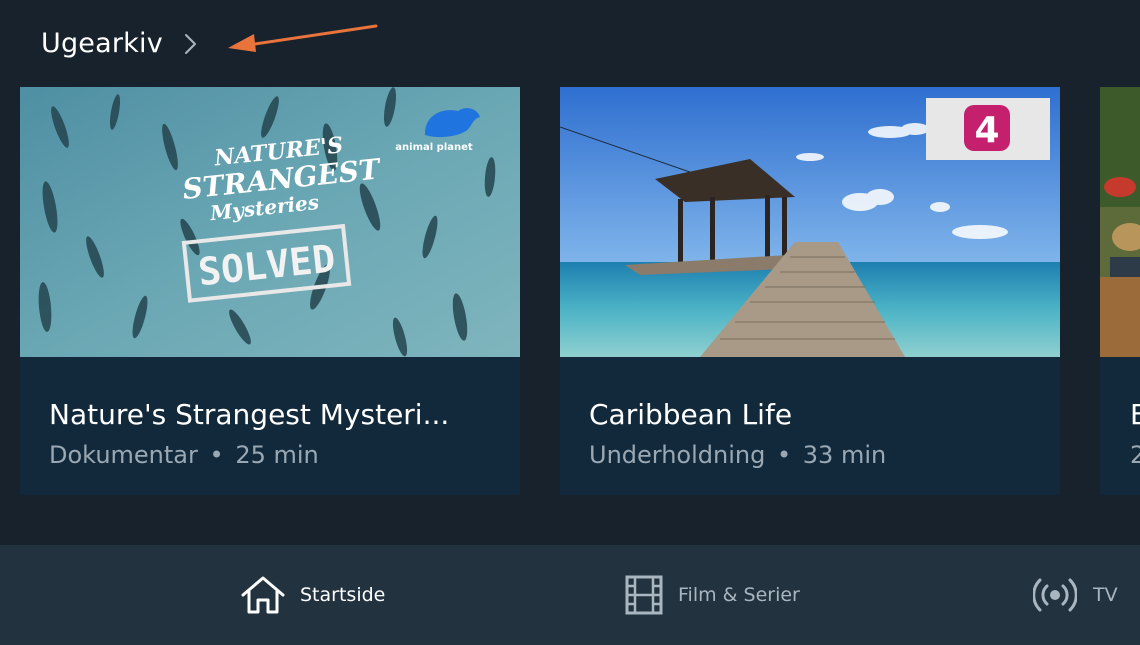 The height and width of the screenshot is (645, 1140). Describe the element at coordinates (1105, 595) in the screenshot. I see `nav-label-tv: TV` at that location.